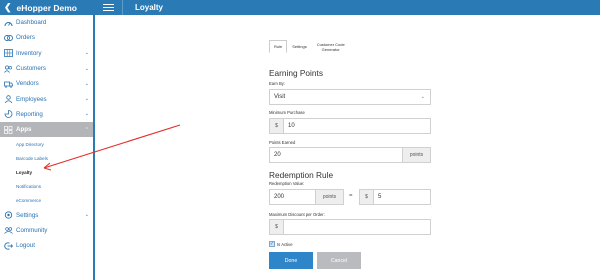  What do you see at coordinates (291, 260) in the screenshot?
I see `done-button: Done` at bounding box center [291, 260].